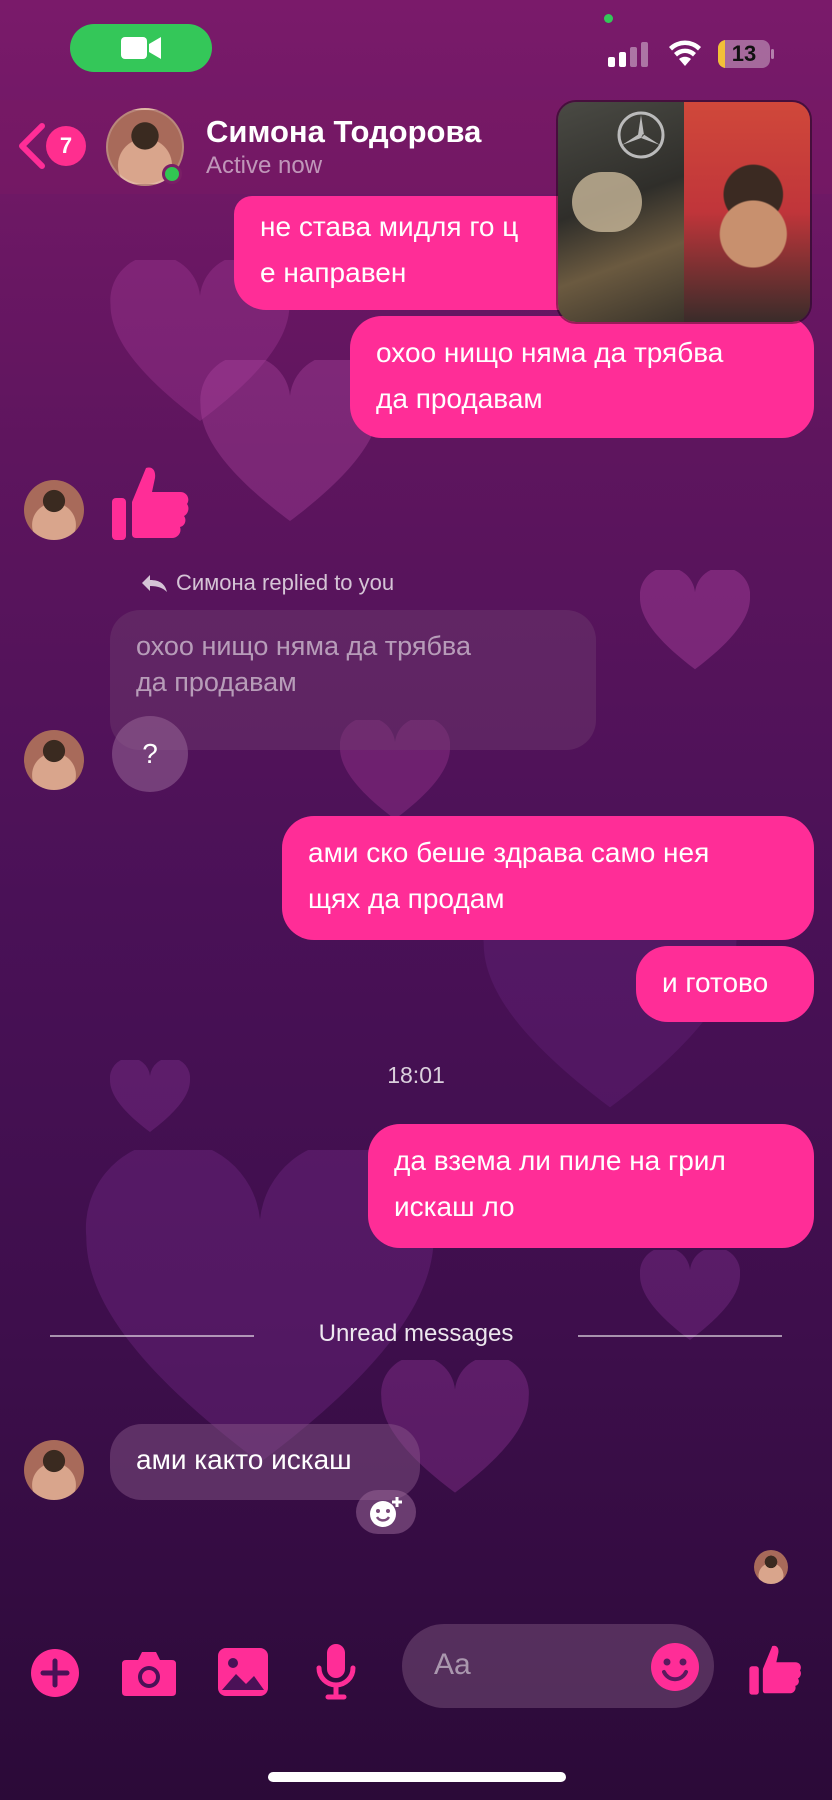  I want to click on outgoing-message: да взема ли пиле на грил искаш ло, so click(591, 1186).